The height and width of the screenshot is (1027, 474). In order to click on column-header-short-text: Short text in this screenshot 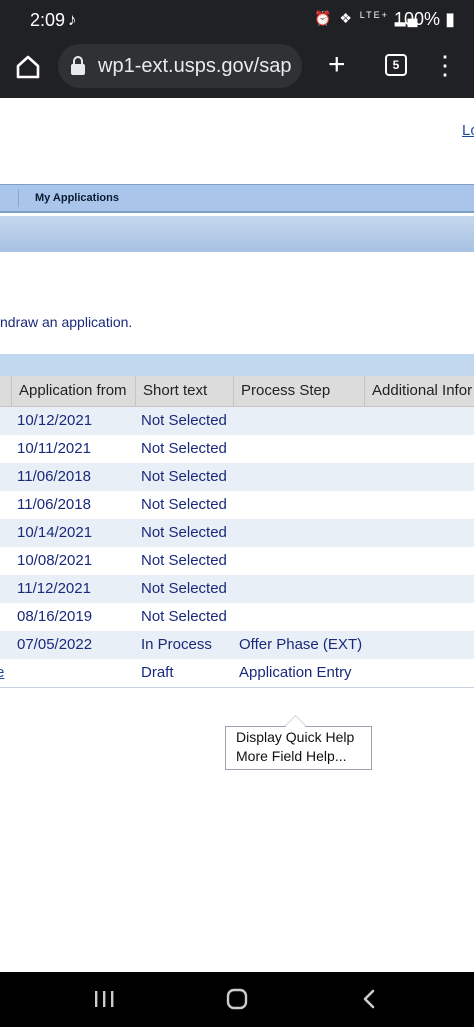, I will do `click(184, 391)`.